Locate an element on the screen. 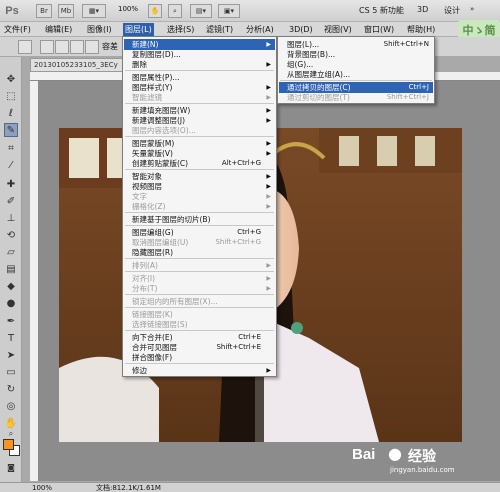  foreground-color-swatch is located at coordinates (8, 444).